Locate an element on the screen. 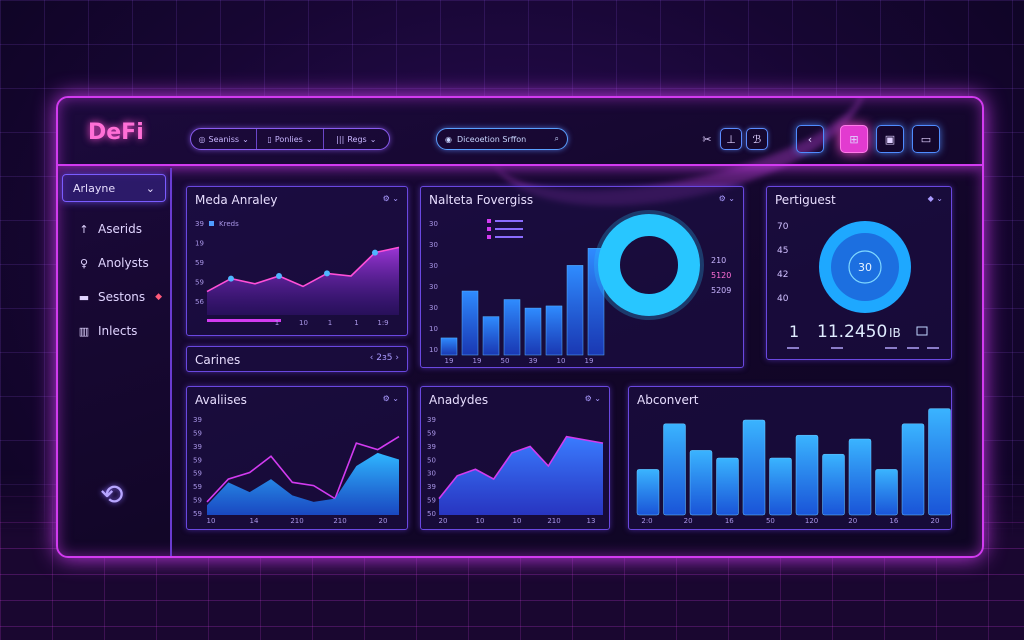 The image size is (1024, 640). document-icon: ▣ is located at coordinates (890, 139).